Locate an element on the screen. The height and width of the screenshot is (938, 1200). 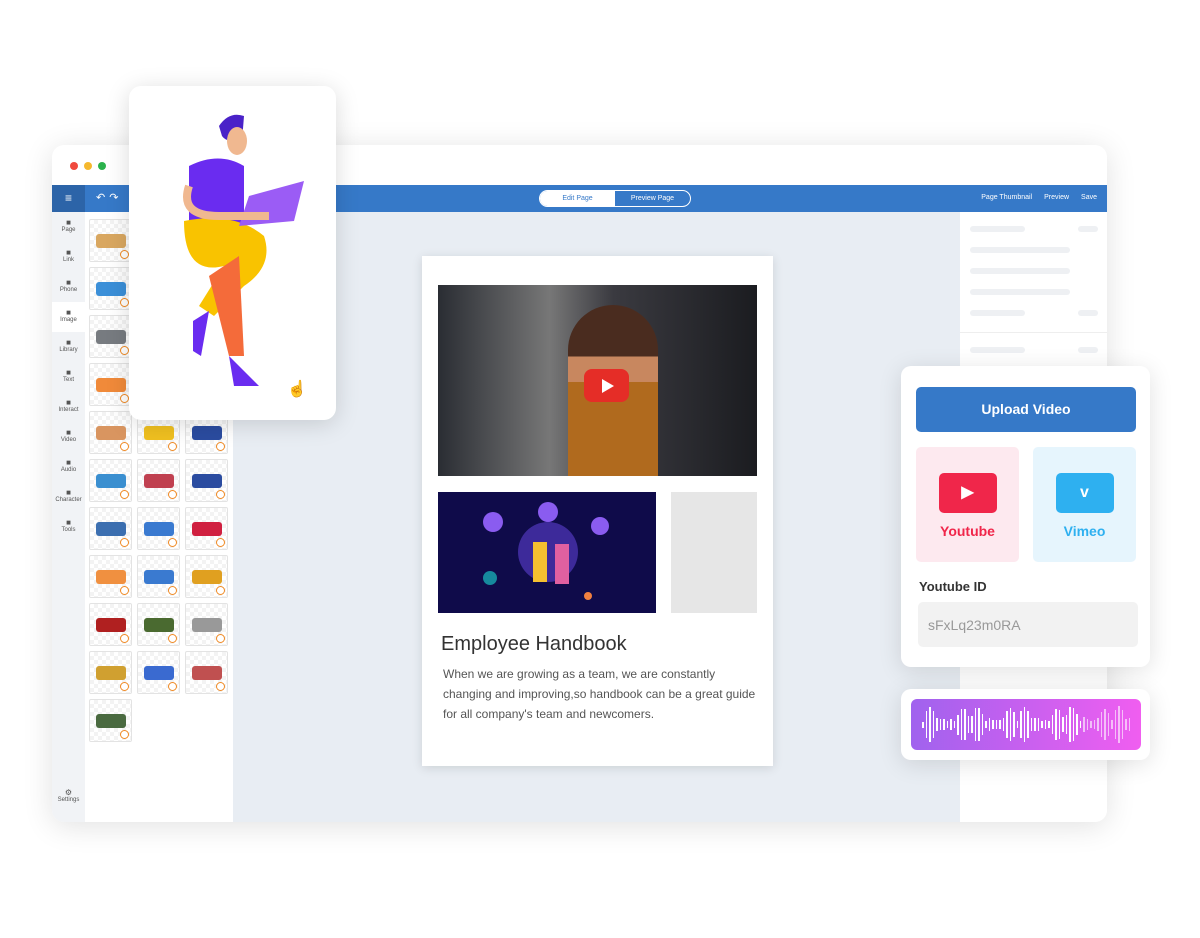
youtube-id-label: Youtube ID is located at coordinates (953, 586).